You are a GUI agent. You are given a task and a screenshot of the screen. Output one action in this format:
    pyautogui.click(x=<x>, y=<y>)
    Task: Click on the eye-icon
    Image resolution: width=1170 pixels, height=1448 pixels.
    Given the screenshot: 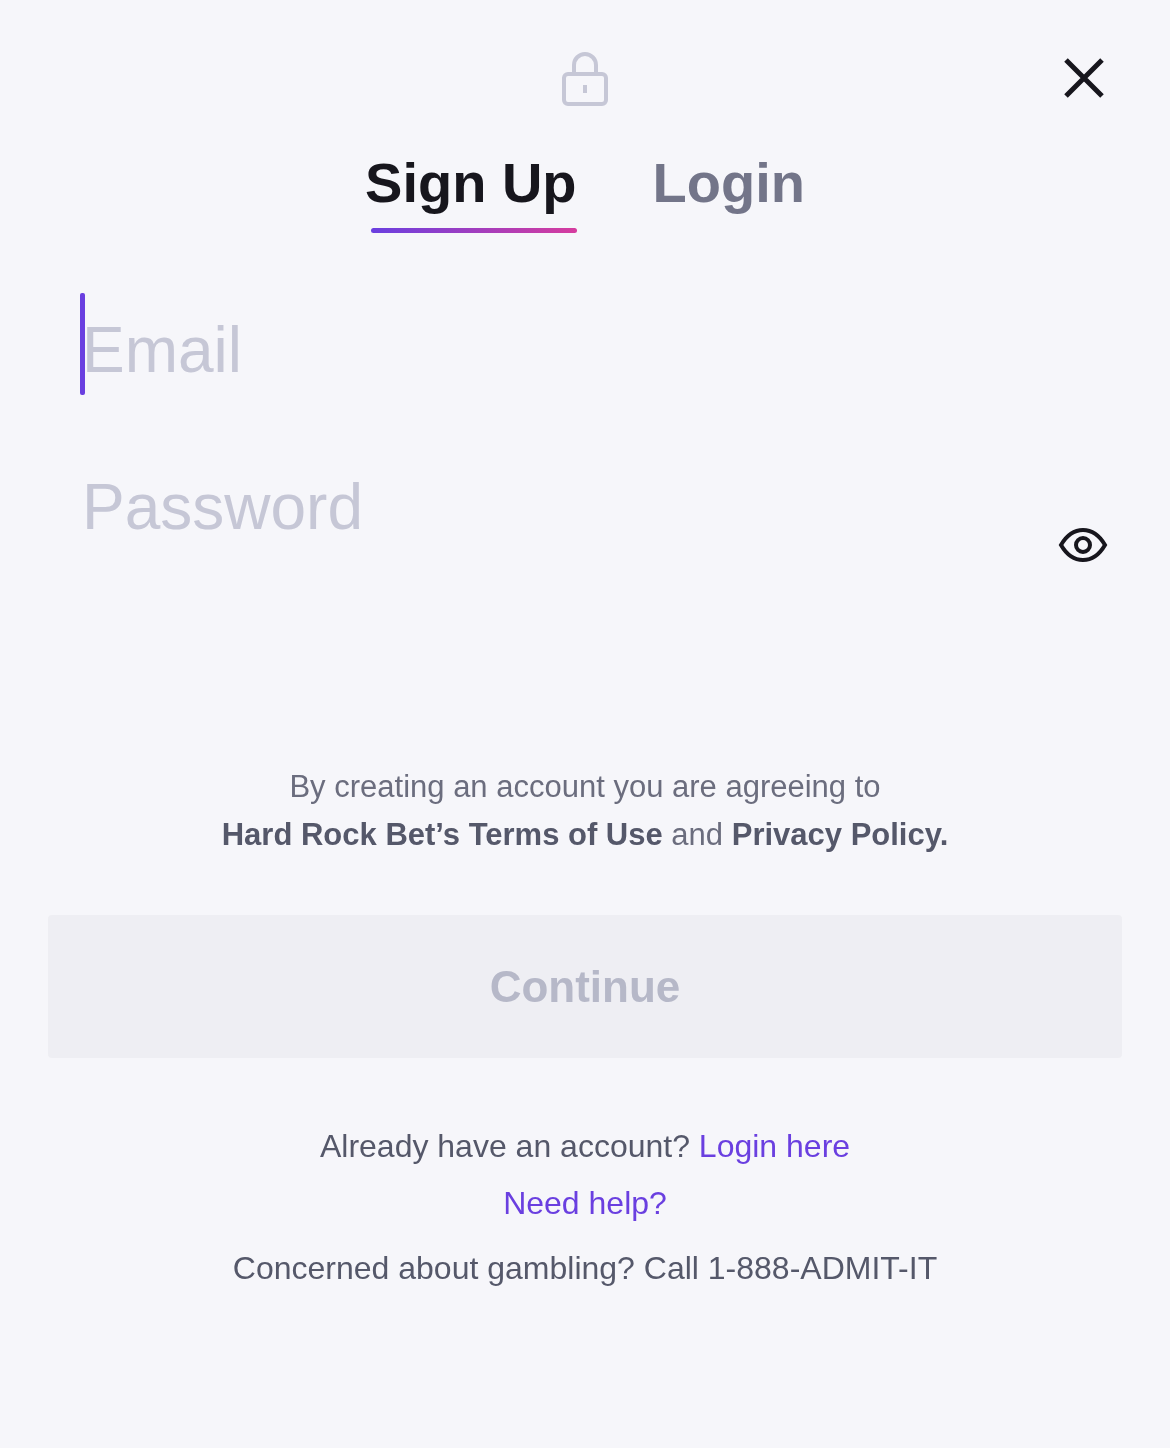 What is the action you would take?
    pyautogui.click(x=1083, y=545)
    